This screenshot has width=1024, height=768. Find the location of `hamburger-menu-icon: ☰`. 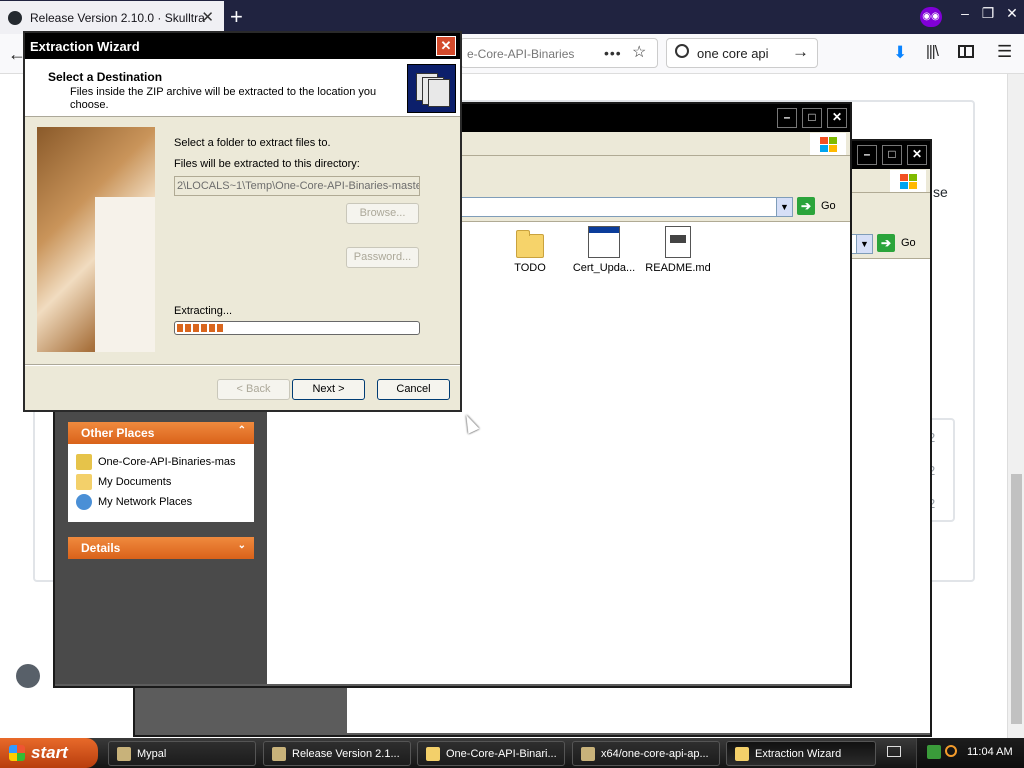

hamburger-menu-icon: ☰ is located at coordinates (1004, 52).